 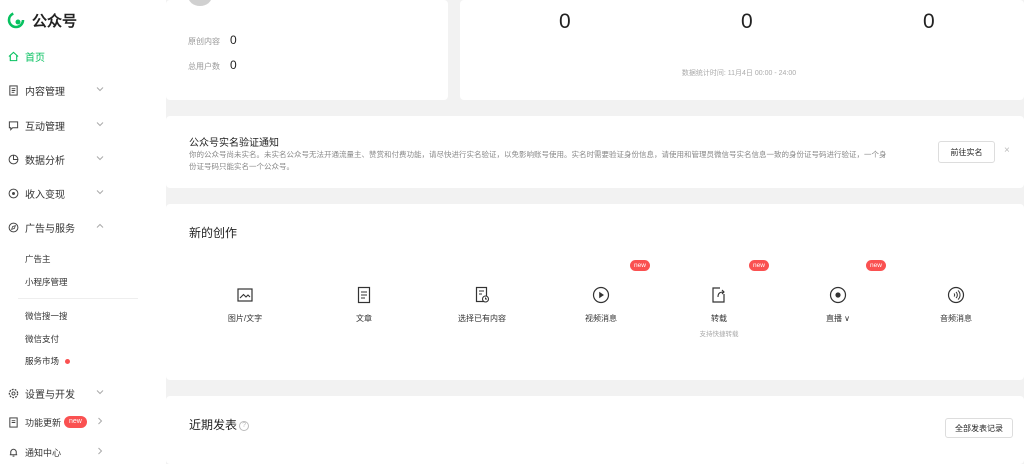 What do you see at coordinates (83, 393) in the screenshot?
I see `nav-settings: 设置与开发` at bounding box center [83, 393].